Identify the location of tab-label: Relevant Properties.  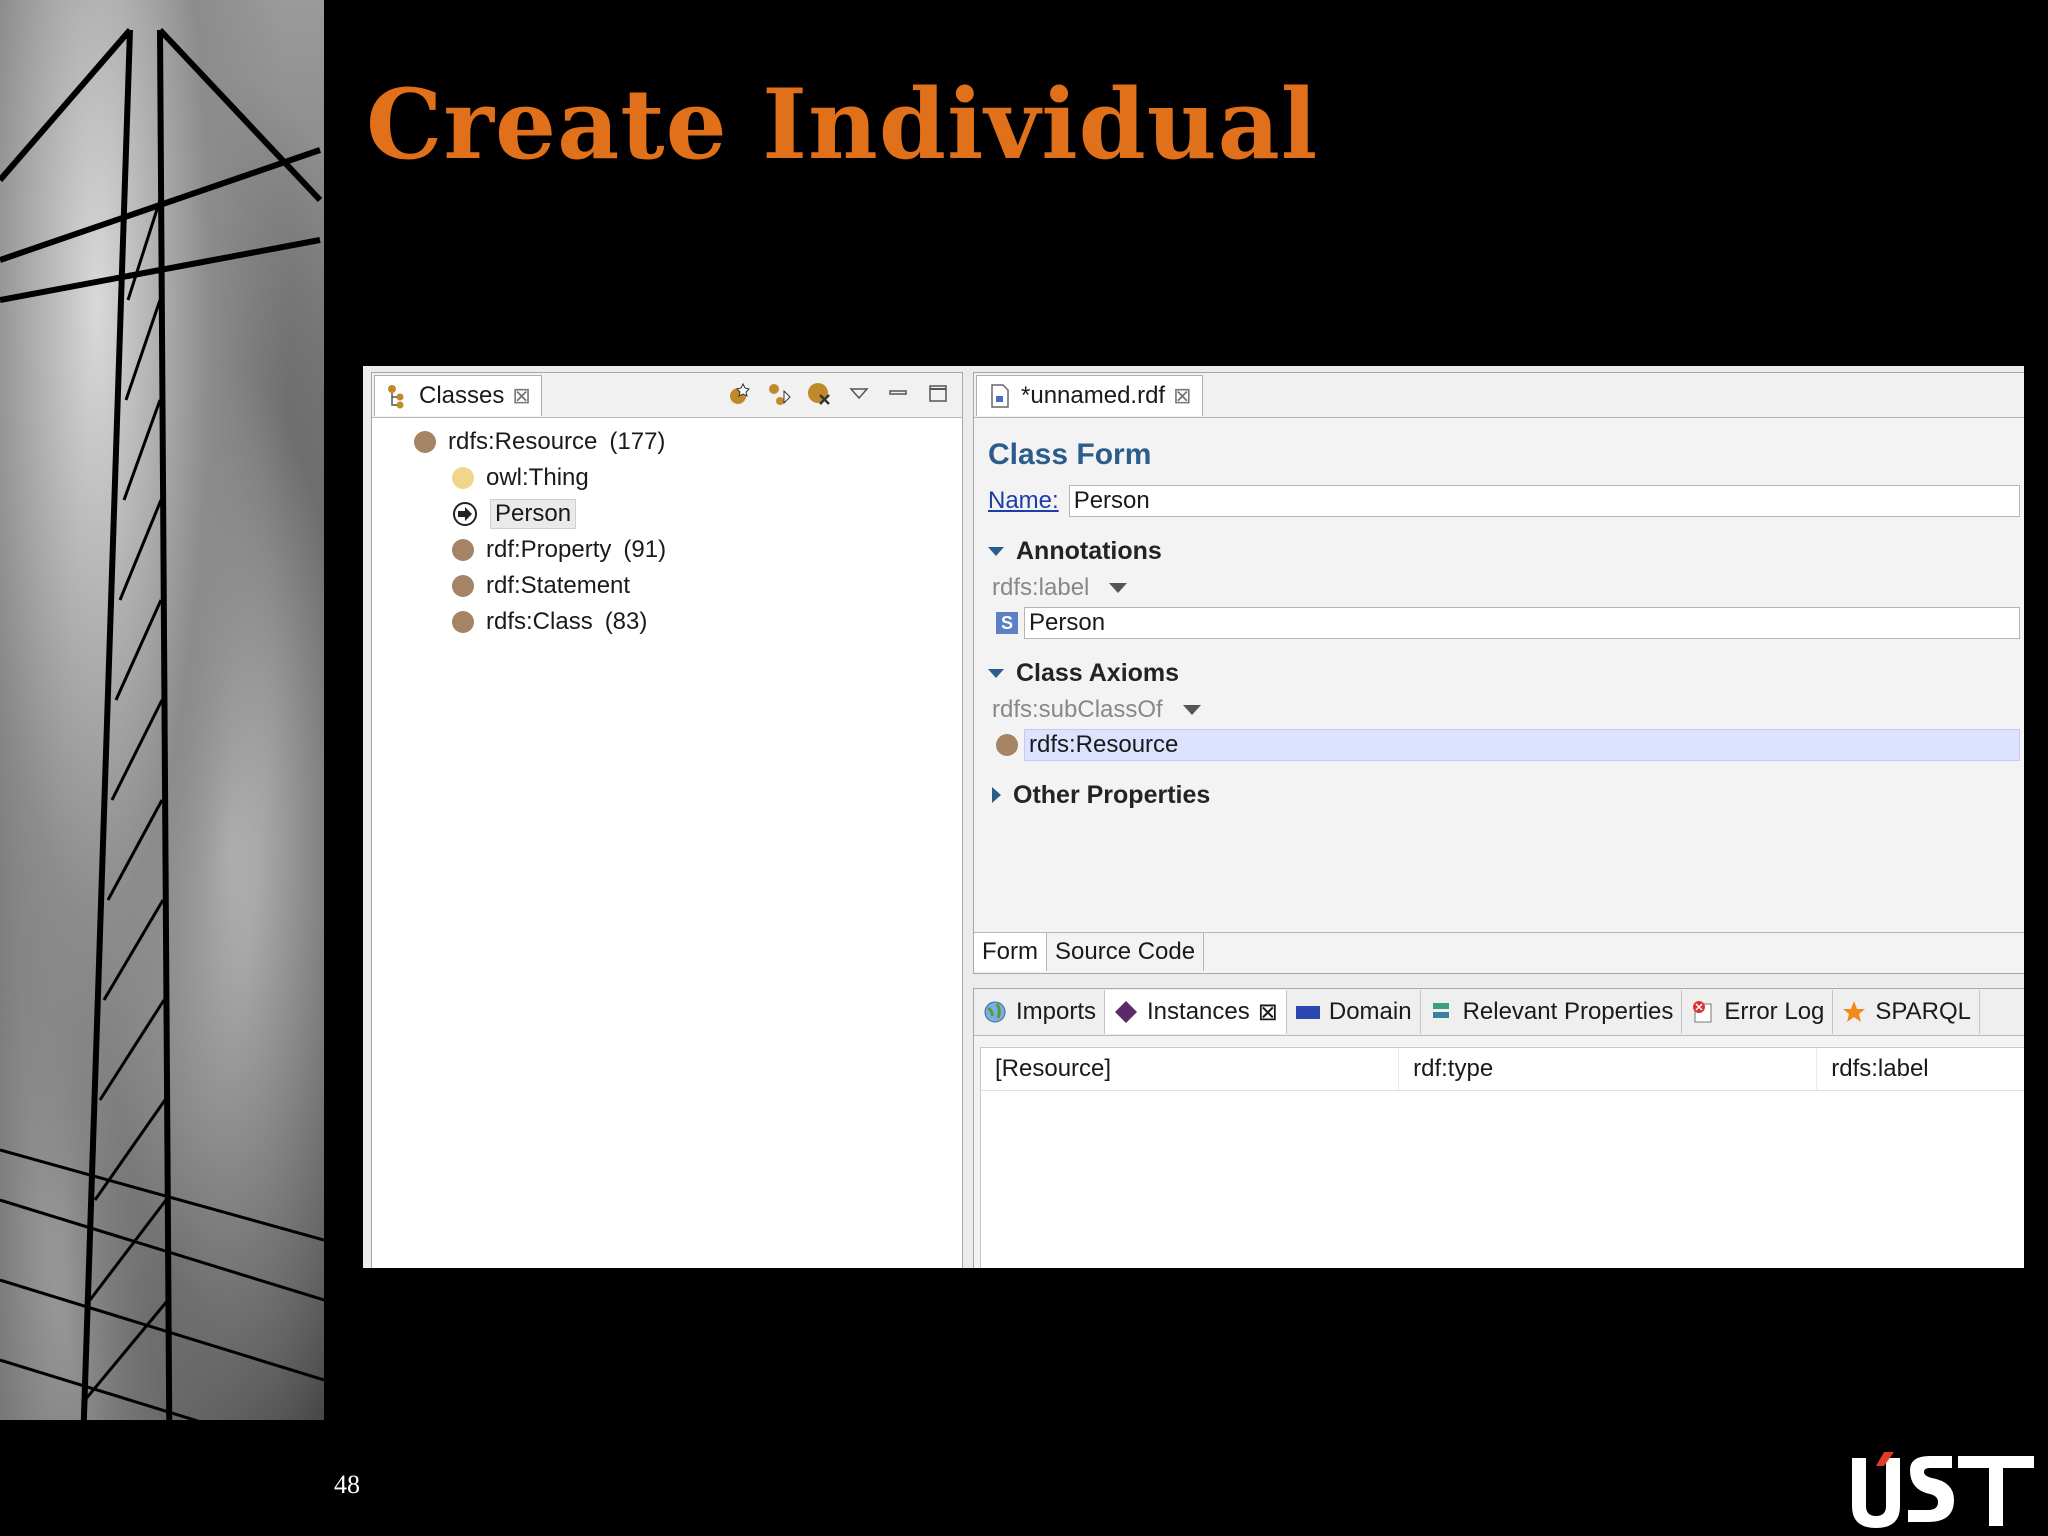
(1568, 1011).